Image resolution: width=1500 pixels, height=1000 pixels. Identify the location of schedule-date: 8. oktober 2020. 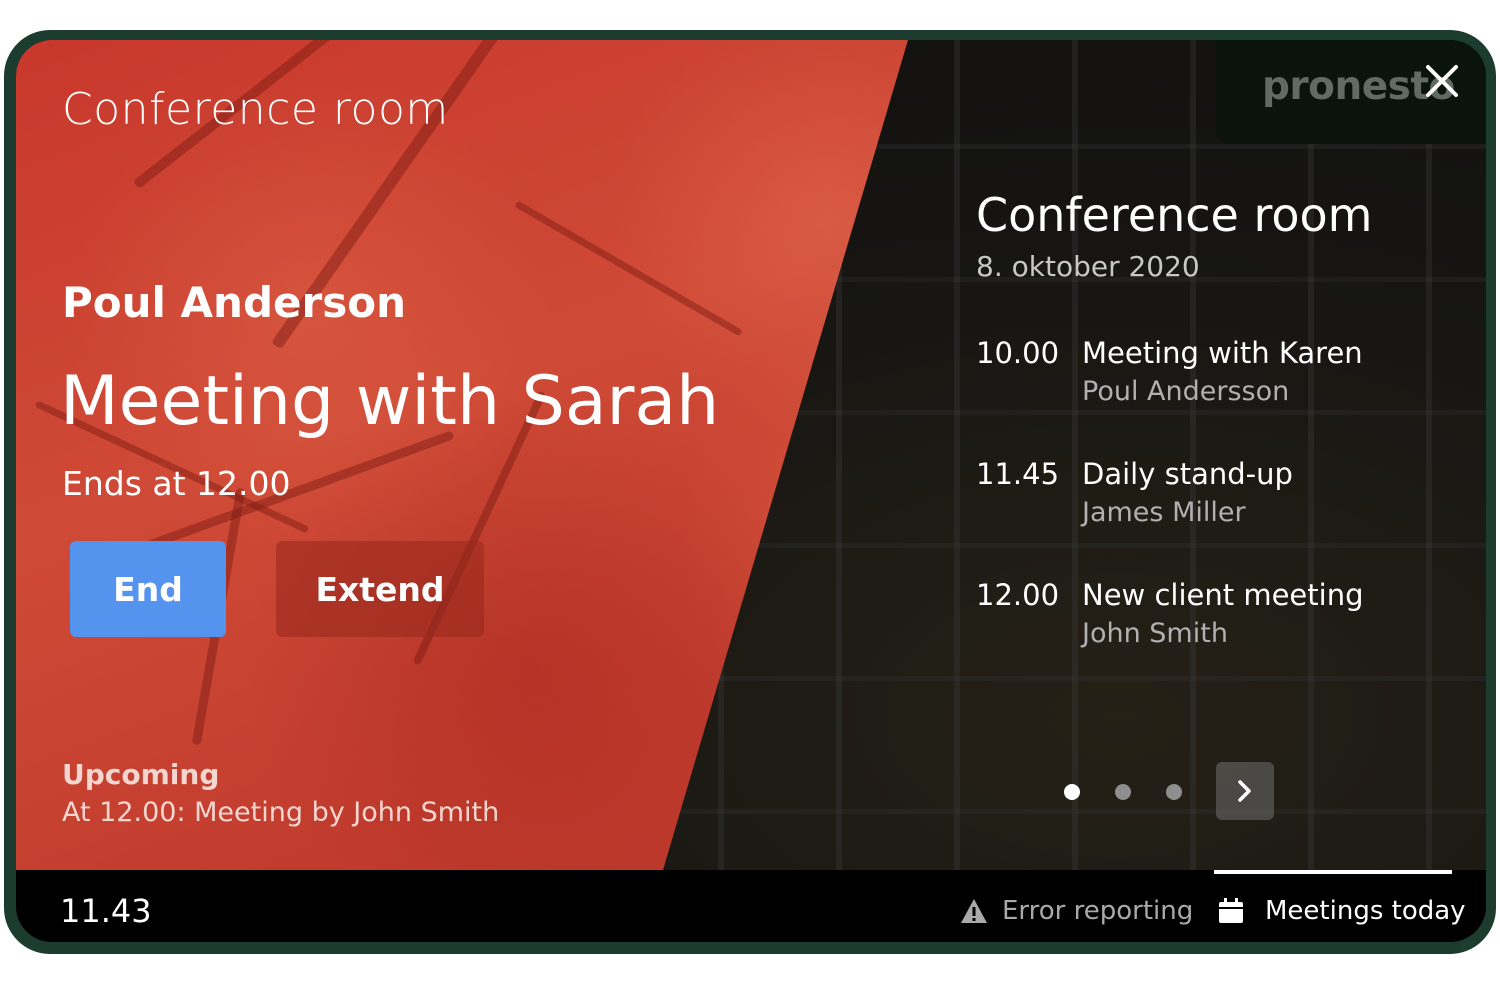
(1088, 266).